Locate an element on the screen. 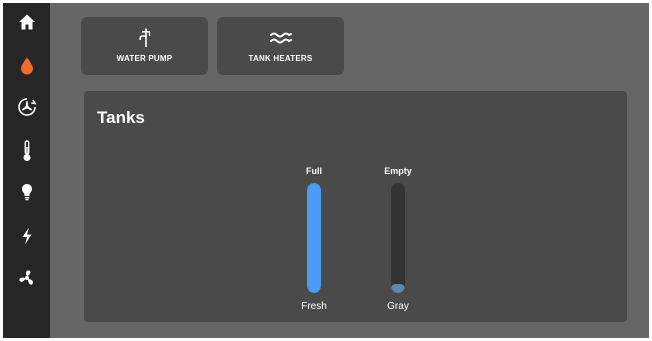  sidebar-nav is located at coordinates (26, 170).